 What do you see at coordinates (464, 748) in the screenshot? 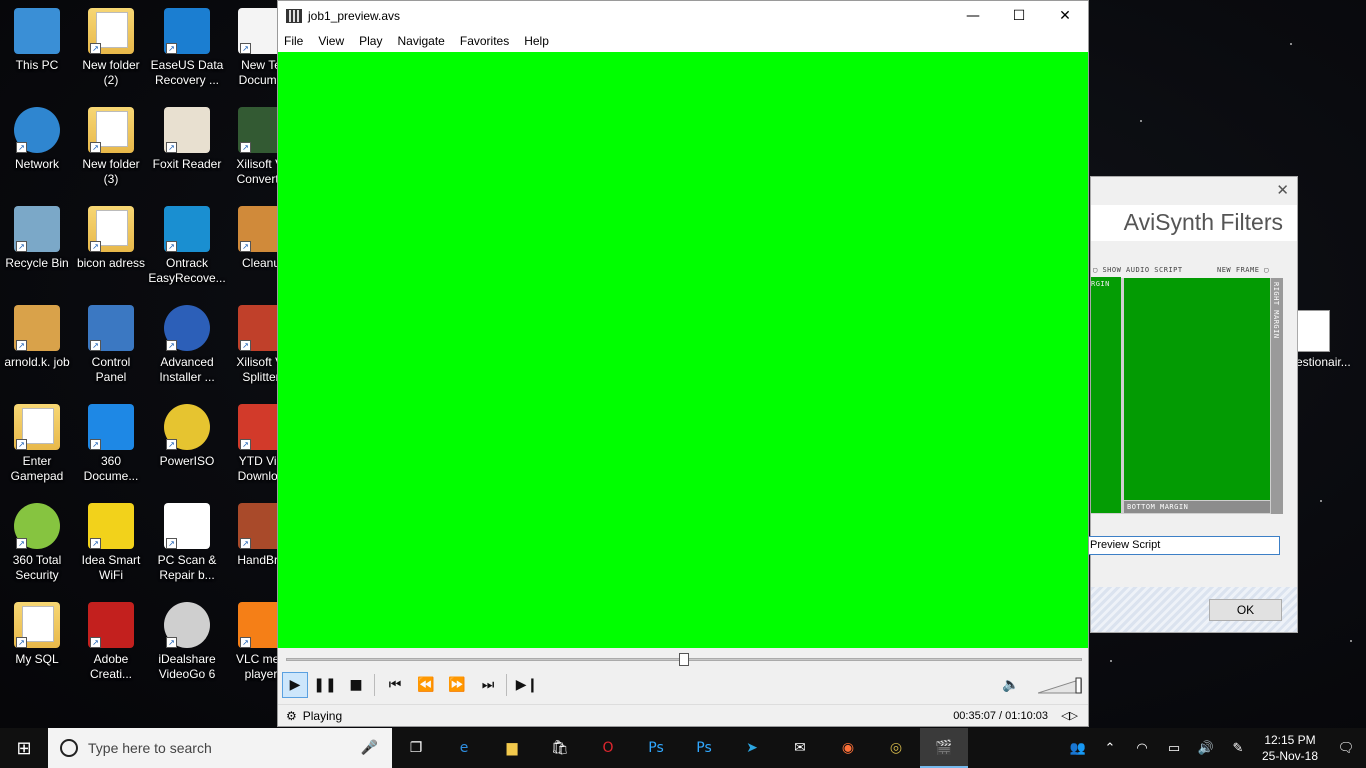
I see `edge-icon: e` at bounding box center [464, 748].